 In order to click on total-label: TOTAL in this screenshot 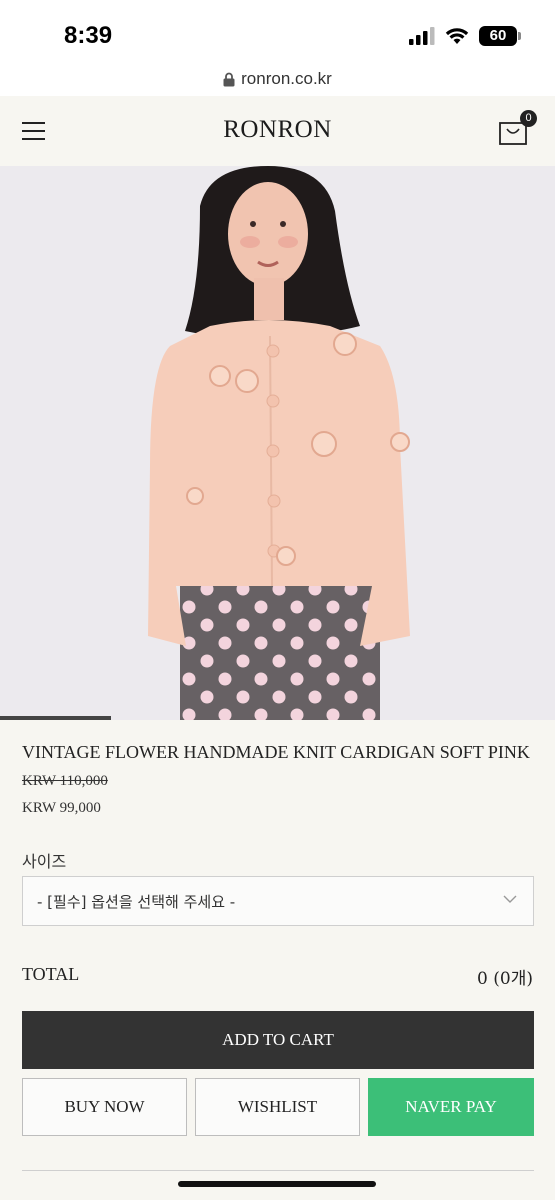, I will do `click(51, 974)`.